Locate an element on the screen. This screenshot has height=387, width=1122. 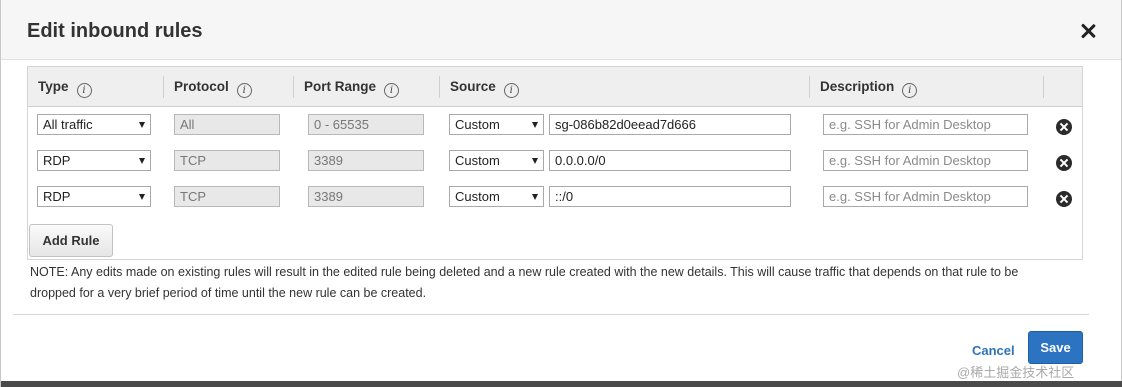
column-label-protocol: Protocol is located at coordinates (201, 86).